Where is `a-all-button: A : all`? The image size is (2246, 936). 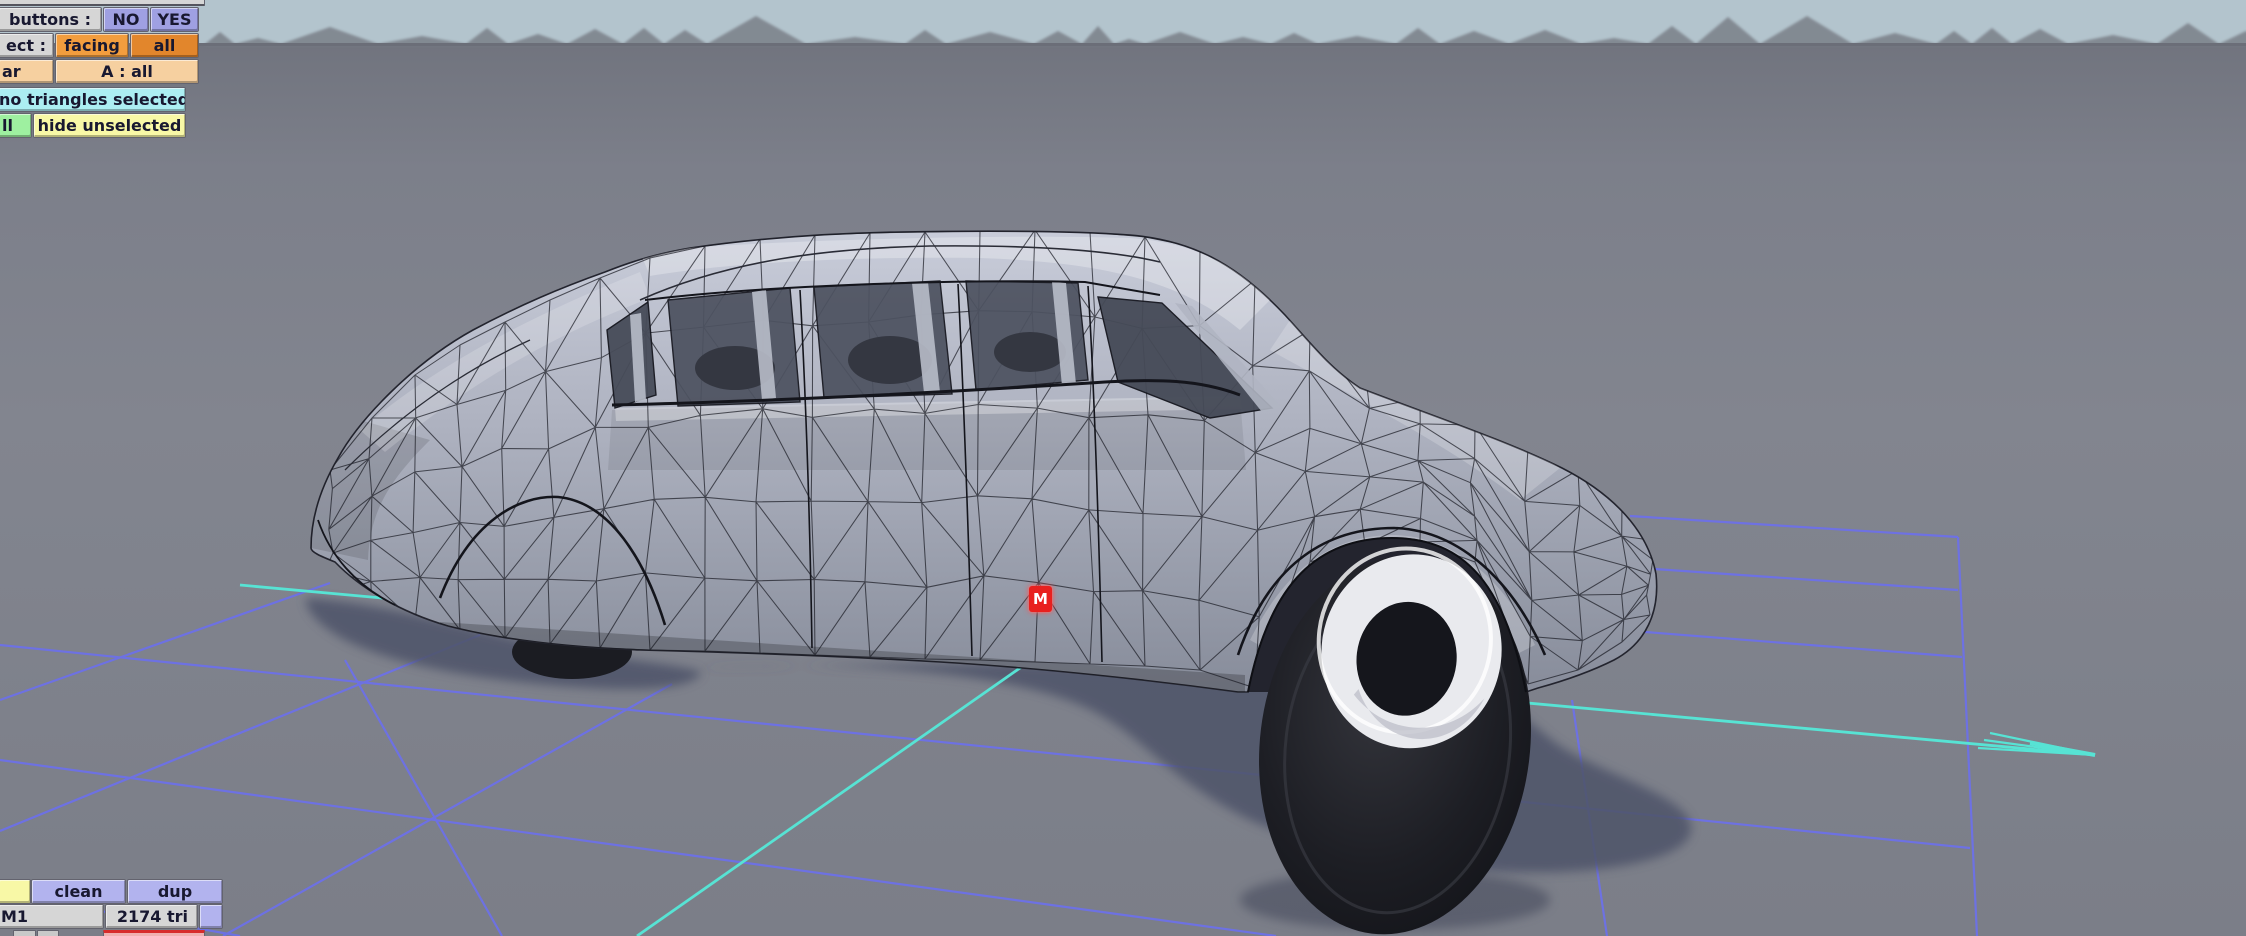
a-all-button: A : all is located at coordinates (127, 71).